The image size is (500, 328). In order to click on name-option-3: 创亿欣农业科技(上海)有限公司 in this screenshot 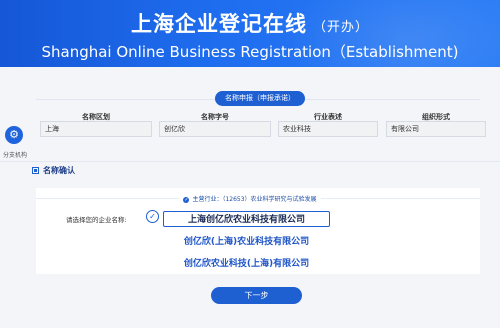, I will do `click(246, 264)`.